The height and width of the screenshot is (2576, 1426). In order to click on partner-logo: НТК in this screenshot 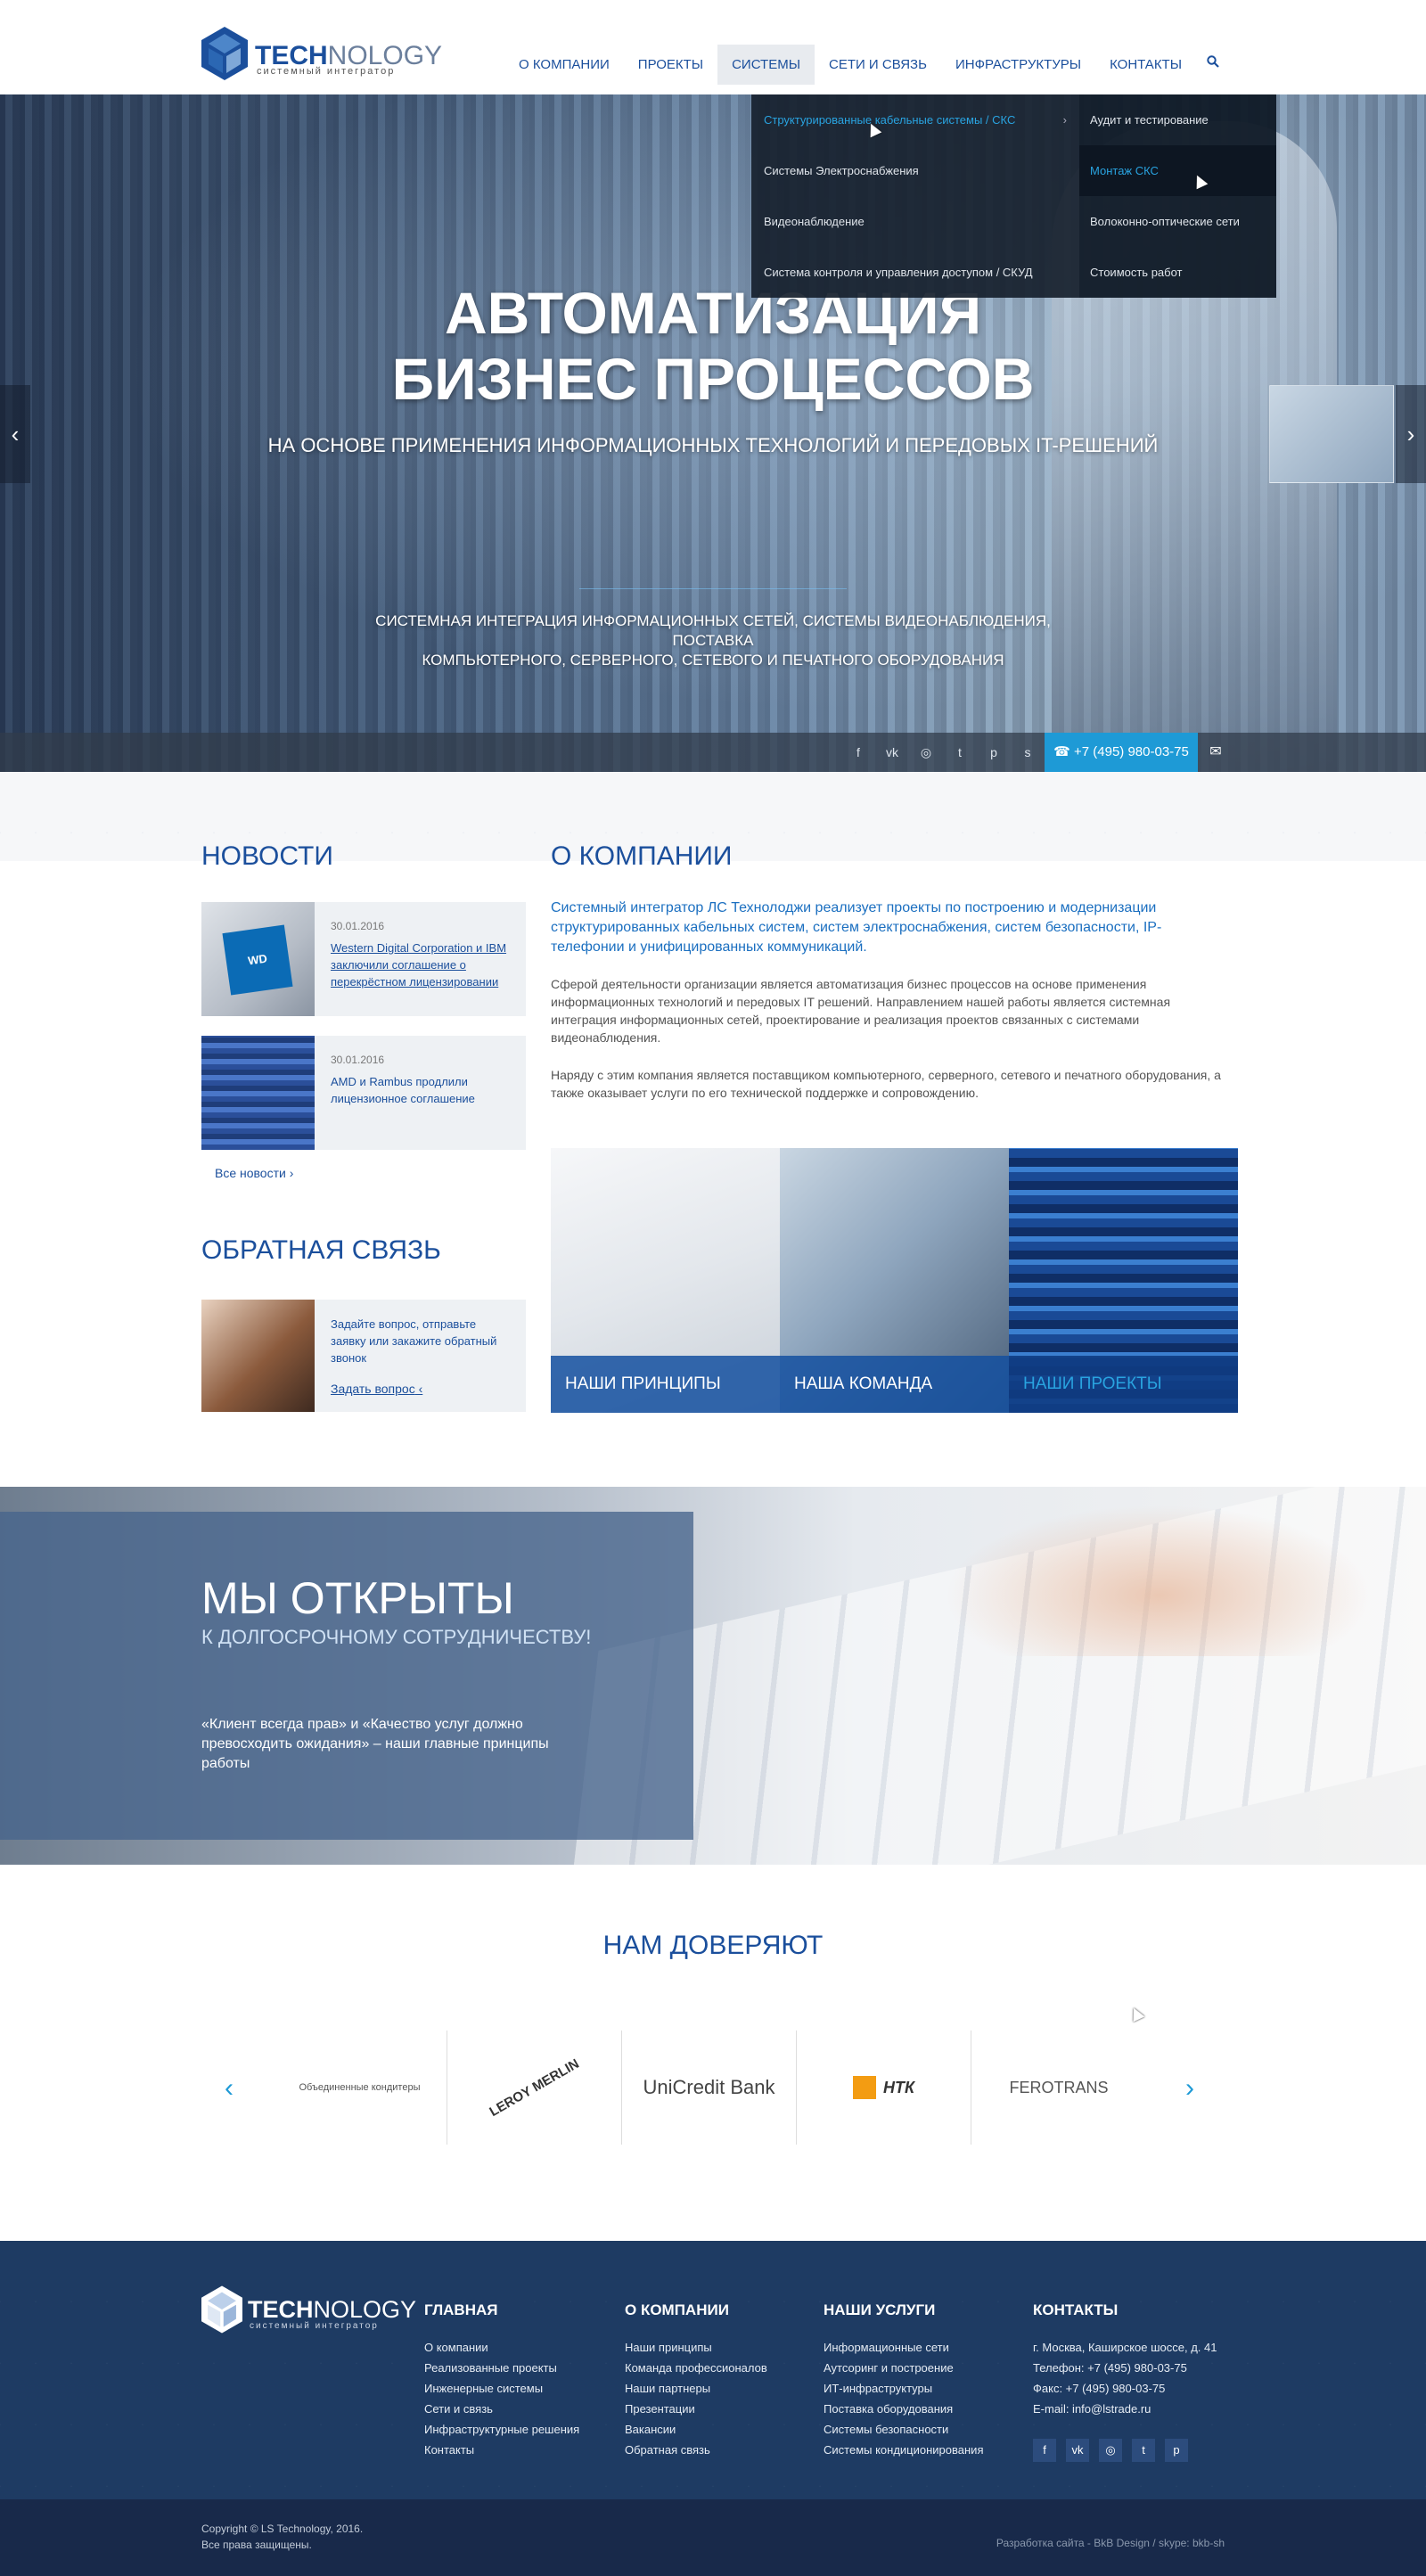, I will do `click(884, 2088)`.